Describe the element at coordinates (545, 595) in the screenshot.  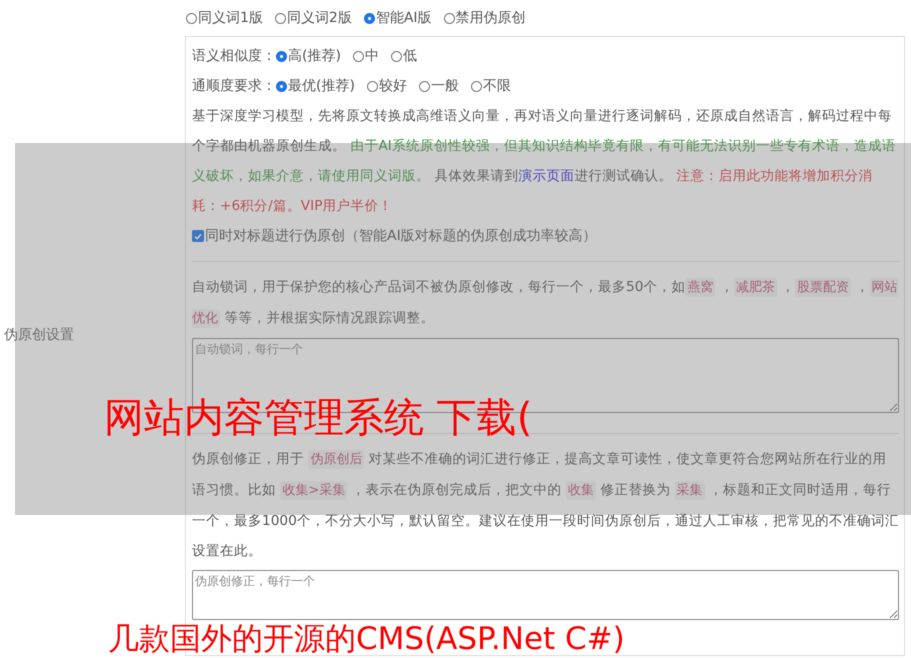
I see `corrections-field: 伪原创修正，每行一个` at that location.